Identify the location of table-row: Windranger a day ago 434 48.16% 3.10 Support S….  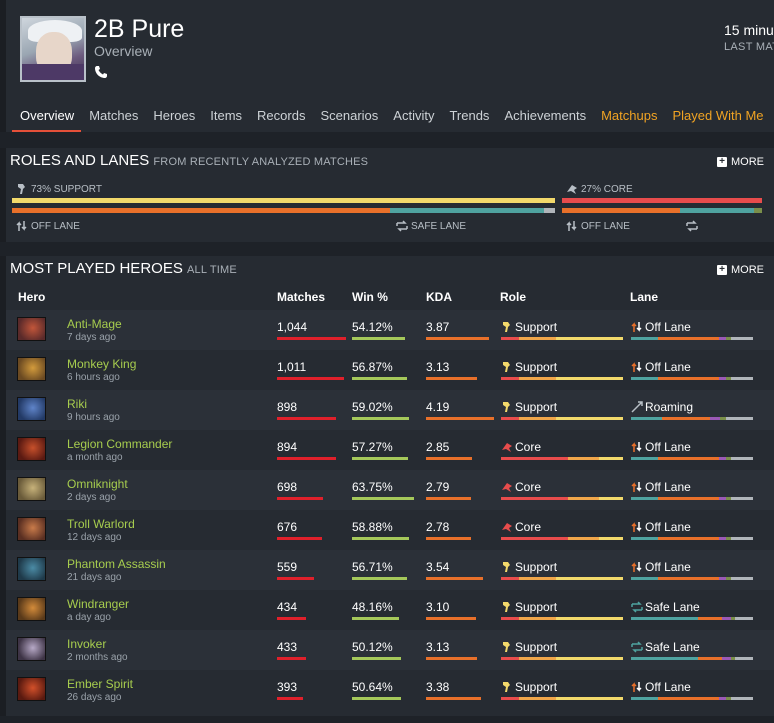
(390, 610).